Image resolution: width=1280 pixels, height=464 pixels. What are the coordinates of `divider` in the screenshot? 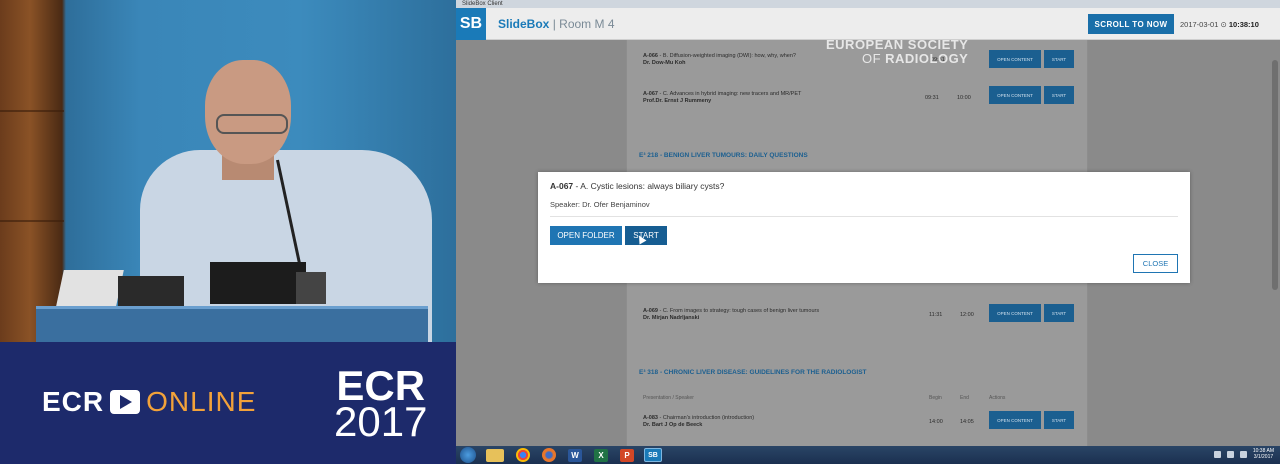 It's located at (864, 216).